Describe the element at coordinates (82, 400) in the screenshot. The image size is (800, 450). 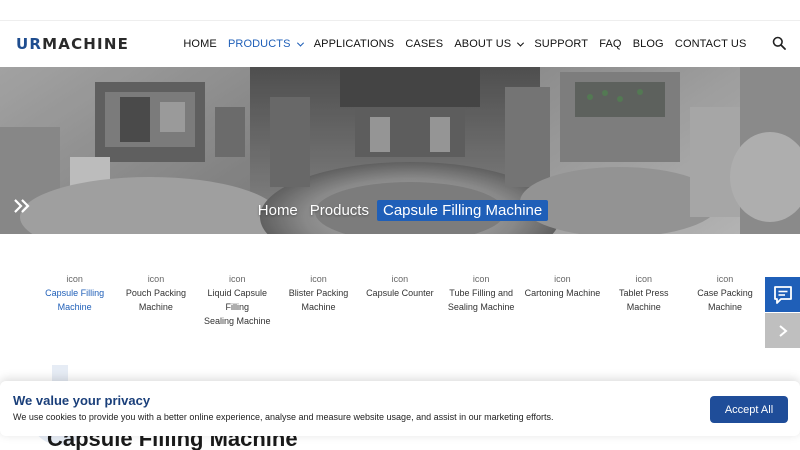
I see `cookie-title: We value your privacy` at that location.